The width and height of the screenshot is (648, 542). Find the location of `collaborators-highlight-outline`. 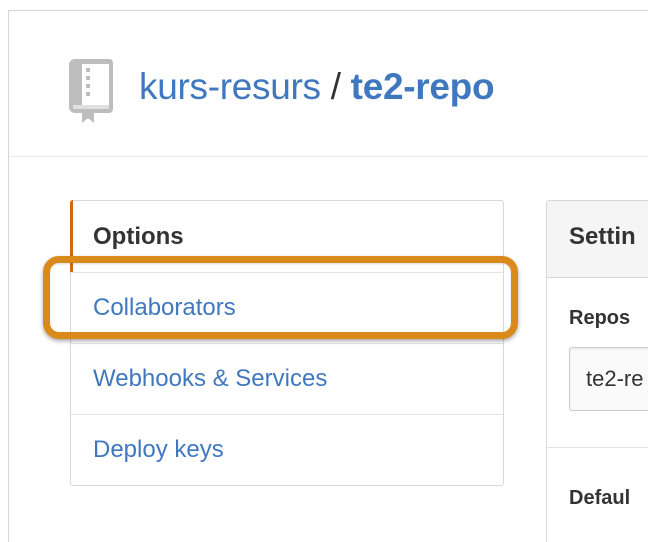

collaborators-highlight-outline is located at coordinates (280, 297).